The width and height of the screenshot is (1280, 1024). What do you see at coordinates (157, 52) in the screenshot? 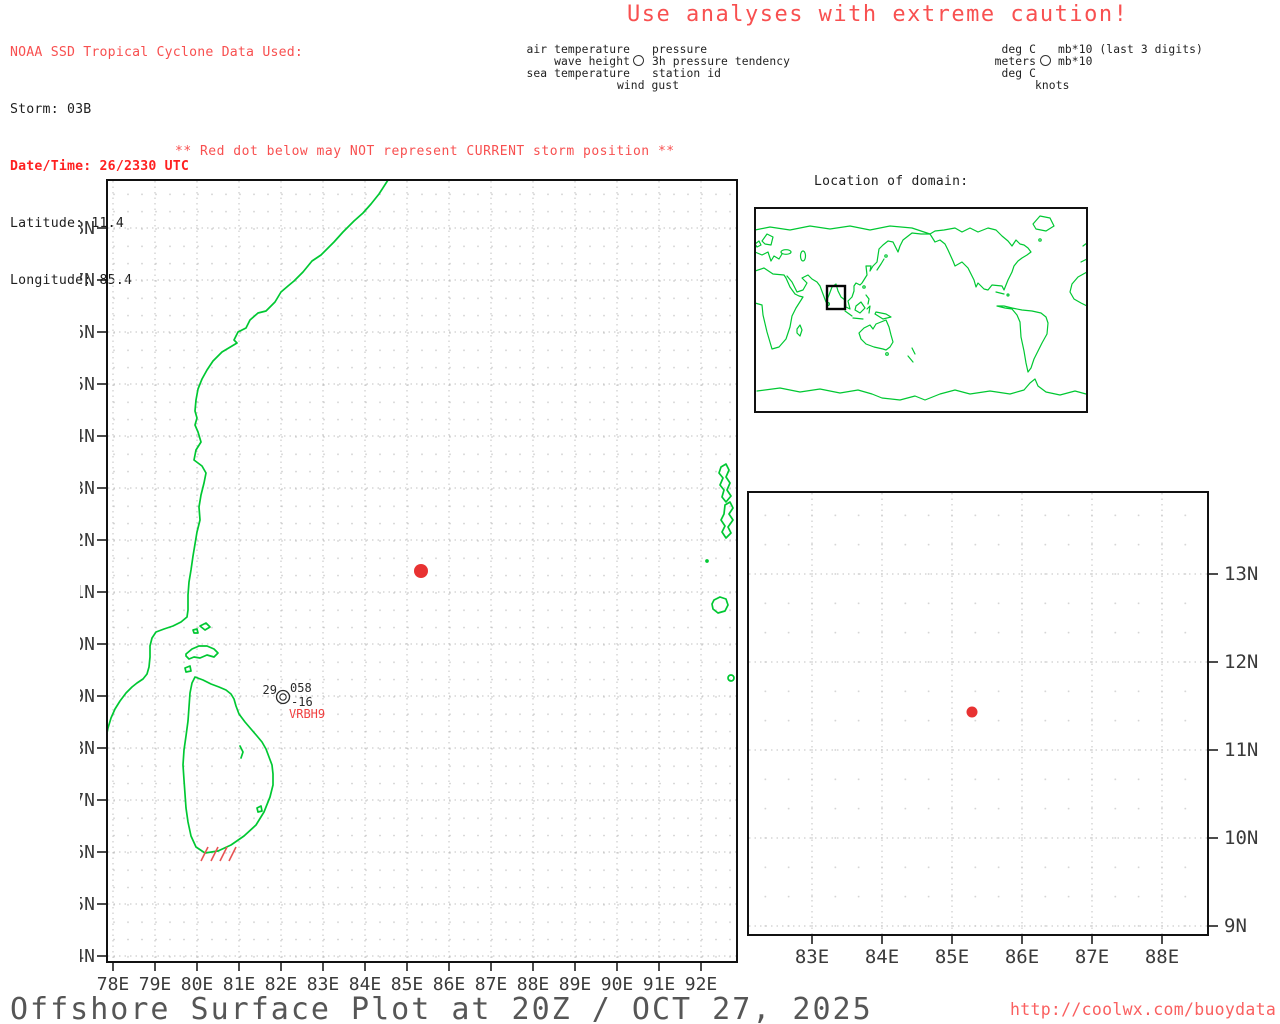
I see `header-source-line: NOAA SSD Tropical Cyclone Data Used:` at bounding box center [157, 52].